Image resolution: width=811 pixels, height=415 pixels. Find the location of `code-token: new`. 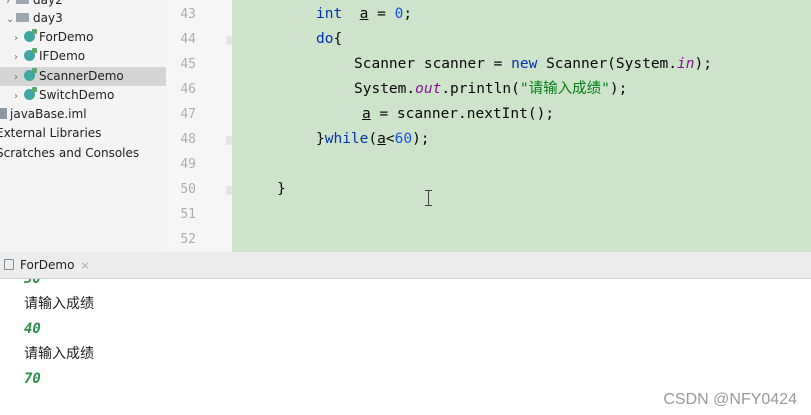

code-token: new is located at coordinates (524, 64).